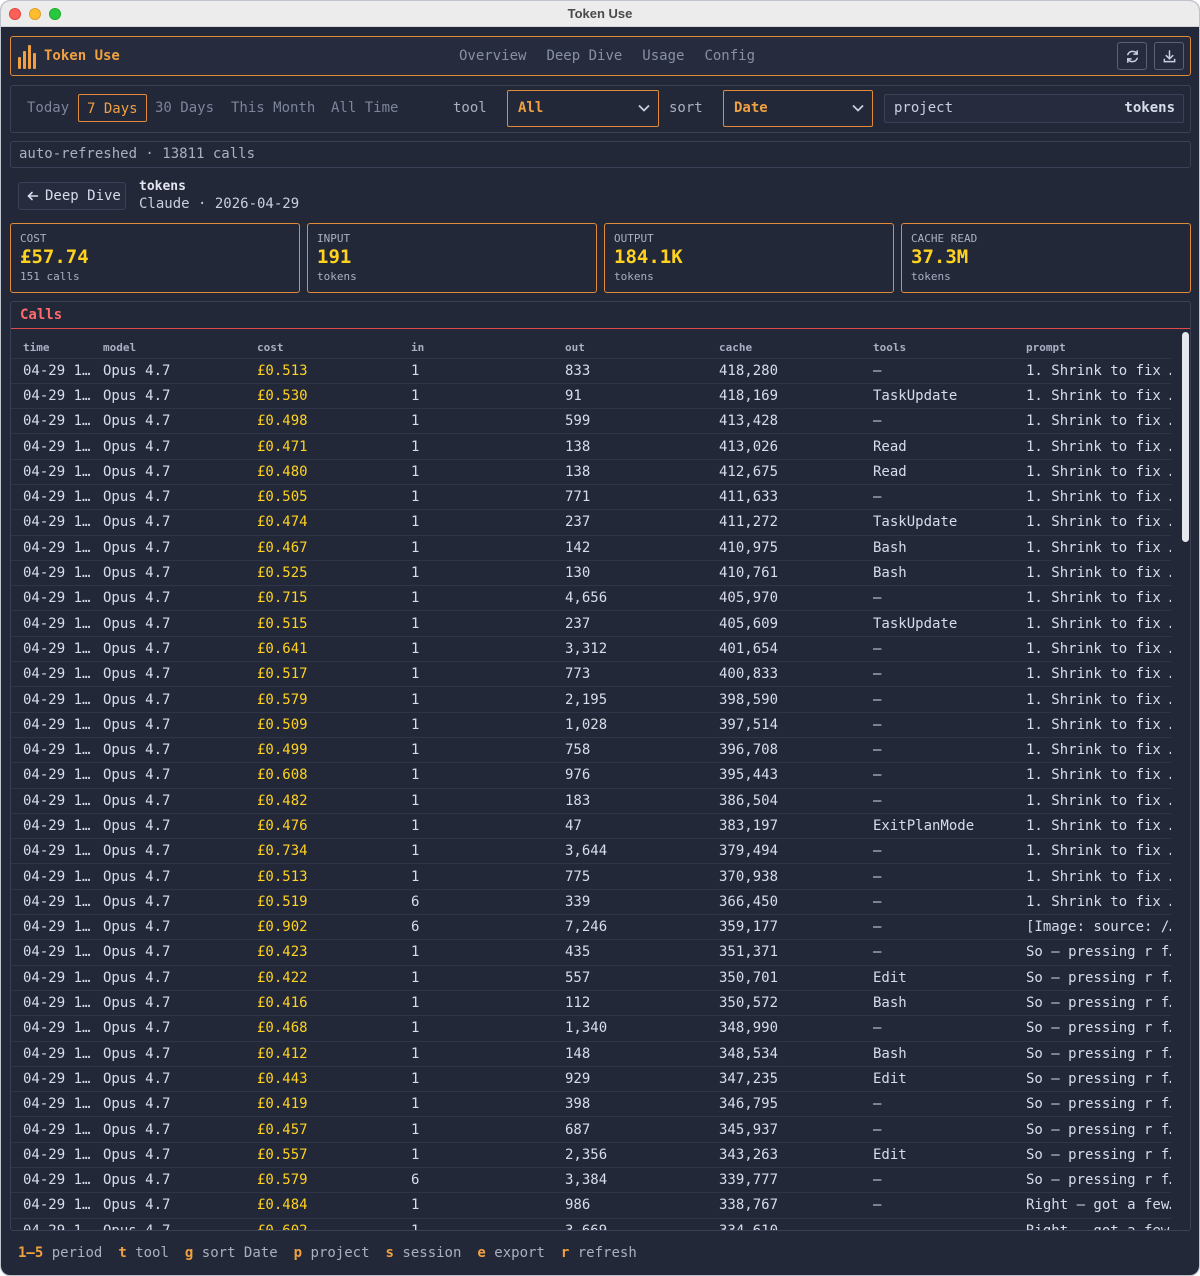 This screenshot has width=1200, height=1276. I want to click on refresh-button, so click(1132, 56).